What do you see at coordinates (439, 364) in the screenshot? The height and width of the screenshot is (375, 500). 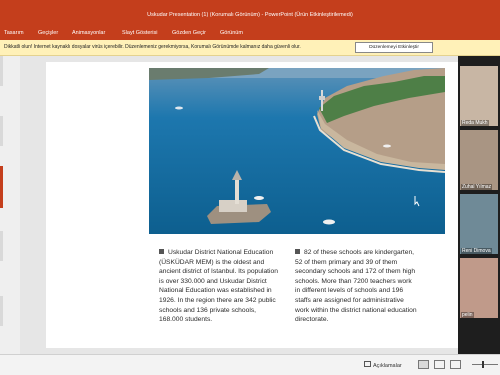 I see `slide-sorter-icon` at bounding box center [439, 364].